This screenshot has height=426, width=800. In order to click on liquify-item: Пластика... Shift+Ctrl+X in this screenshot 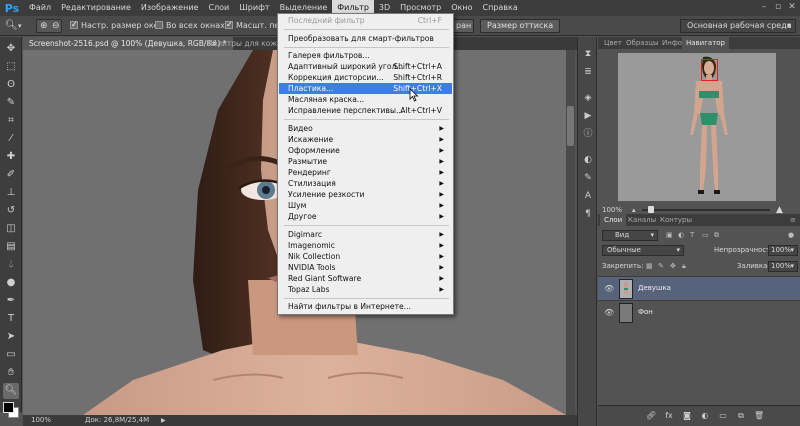, I will do `click(365, 88)`.